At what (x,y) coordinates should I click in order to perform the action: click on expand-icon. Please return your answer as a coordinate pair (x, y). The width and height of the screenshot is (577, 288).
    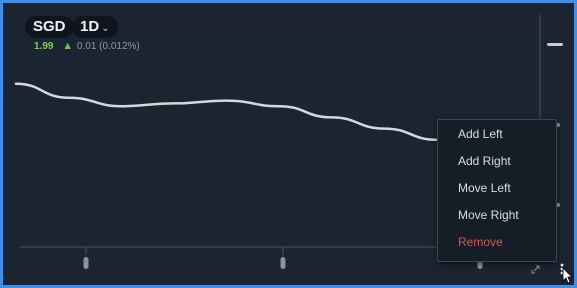
    Looking at the image, I should click on (535, 269).